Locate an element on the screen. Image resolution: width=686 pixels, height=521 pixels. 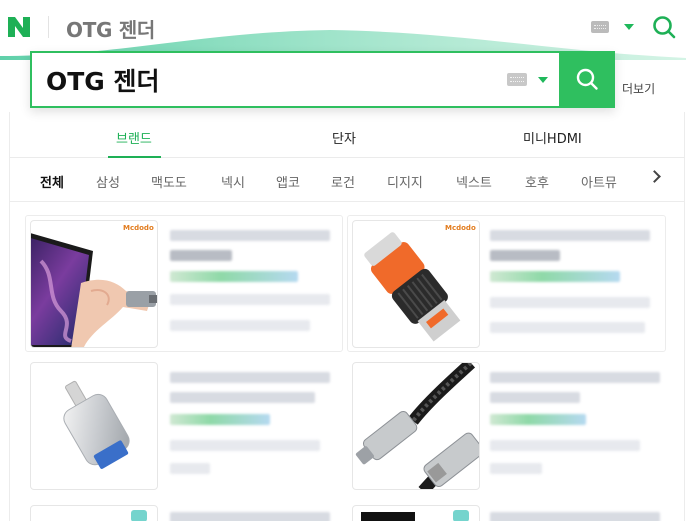
caret-down-icon is located at coordinates (543, 80).